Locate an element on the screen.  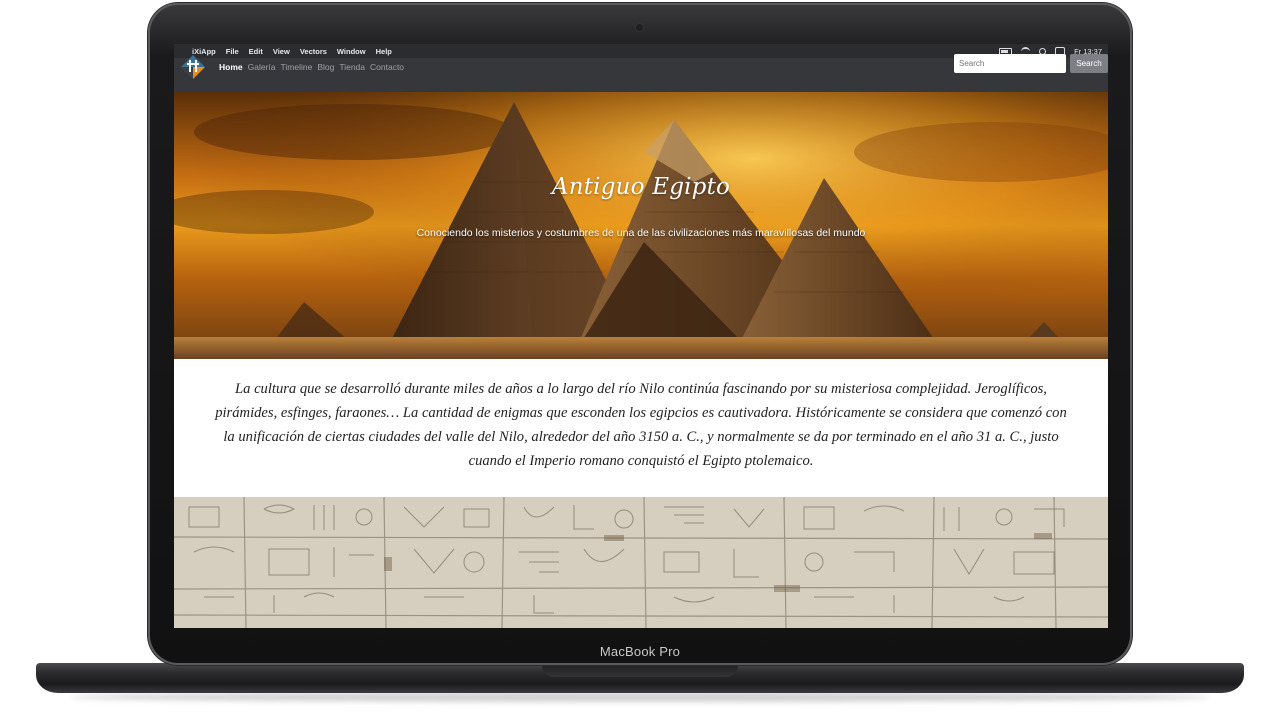
nav-tienda: Tienda is located at coordinates (352, 67).